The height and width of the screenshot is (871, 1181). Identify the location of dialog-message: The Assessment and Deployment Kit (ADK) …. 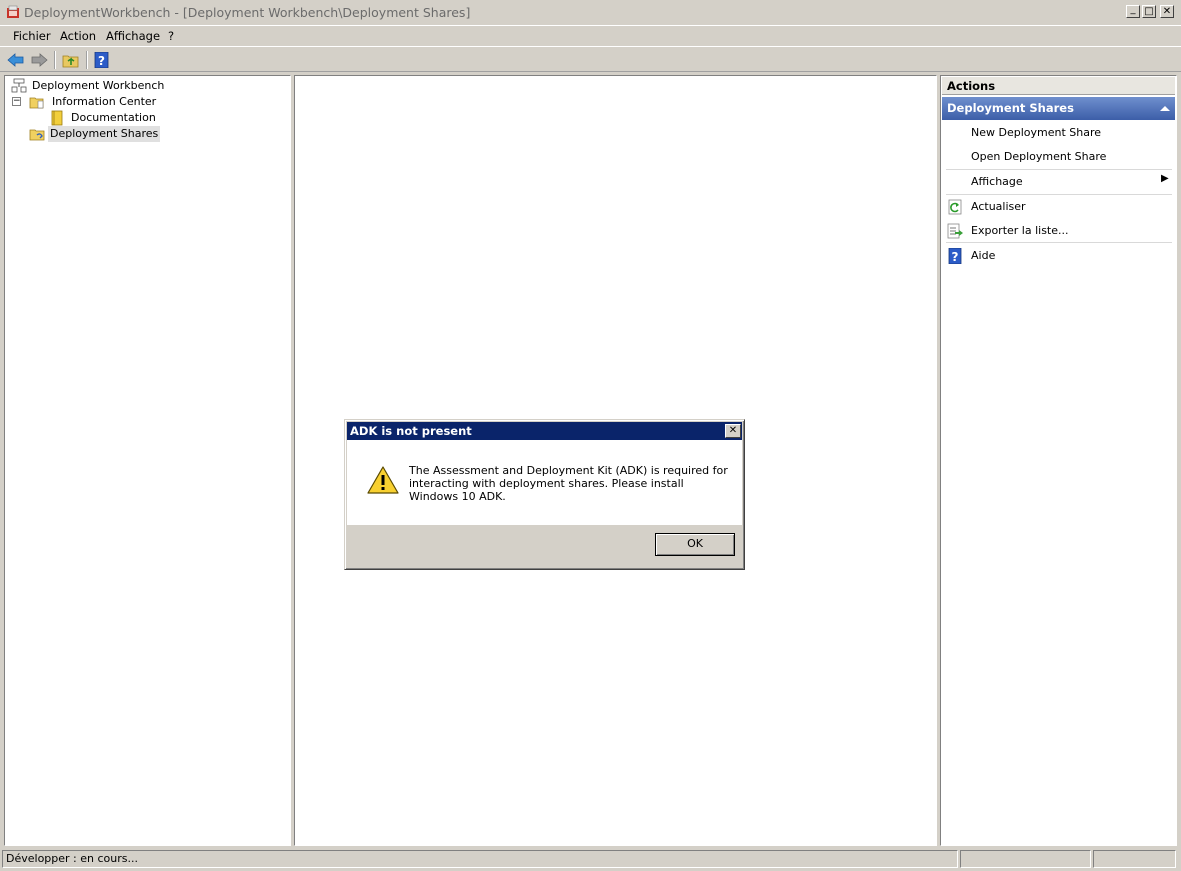
(568, 483).